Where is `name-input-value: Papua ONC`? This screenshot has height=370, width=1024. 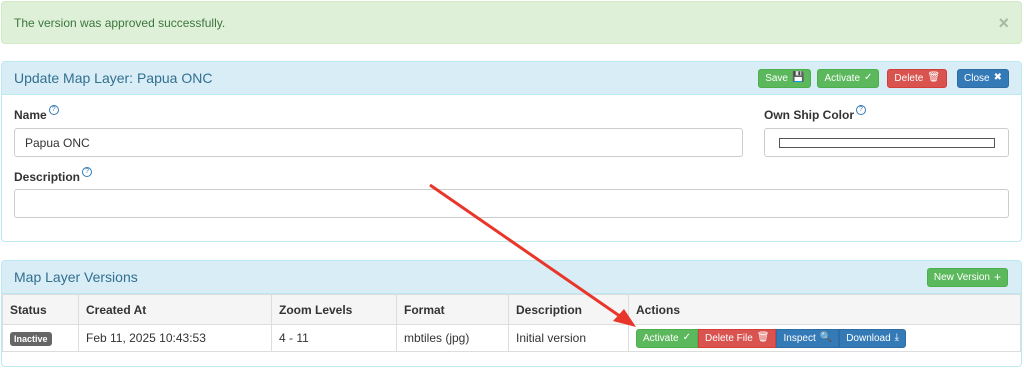
name-input-value: Papua ONC is located at coordinates (57, 142).